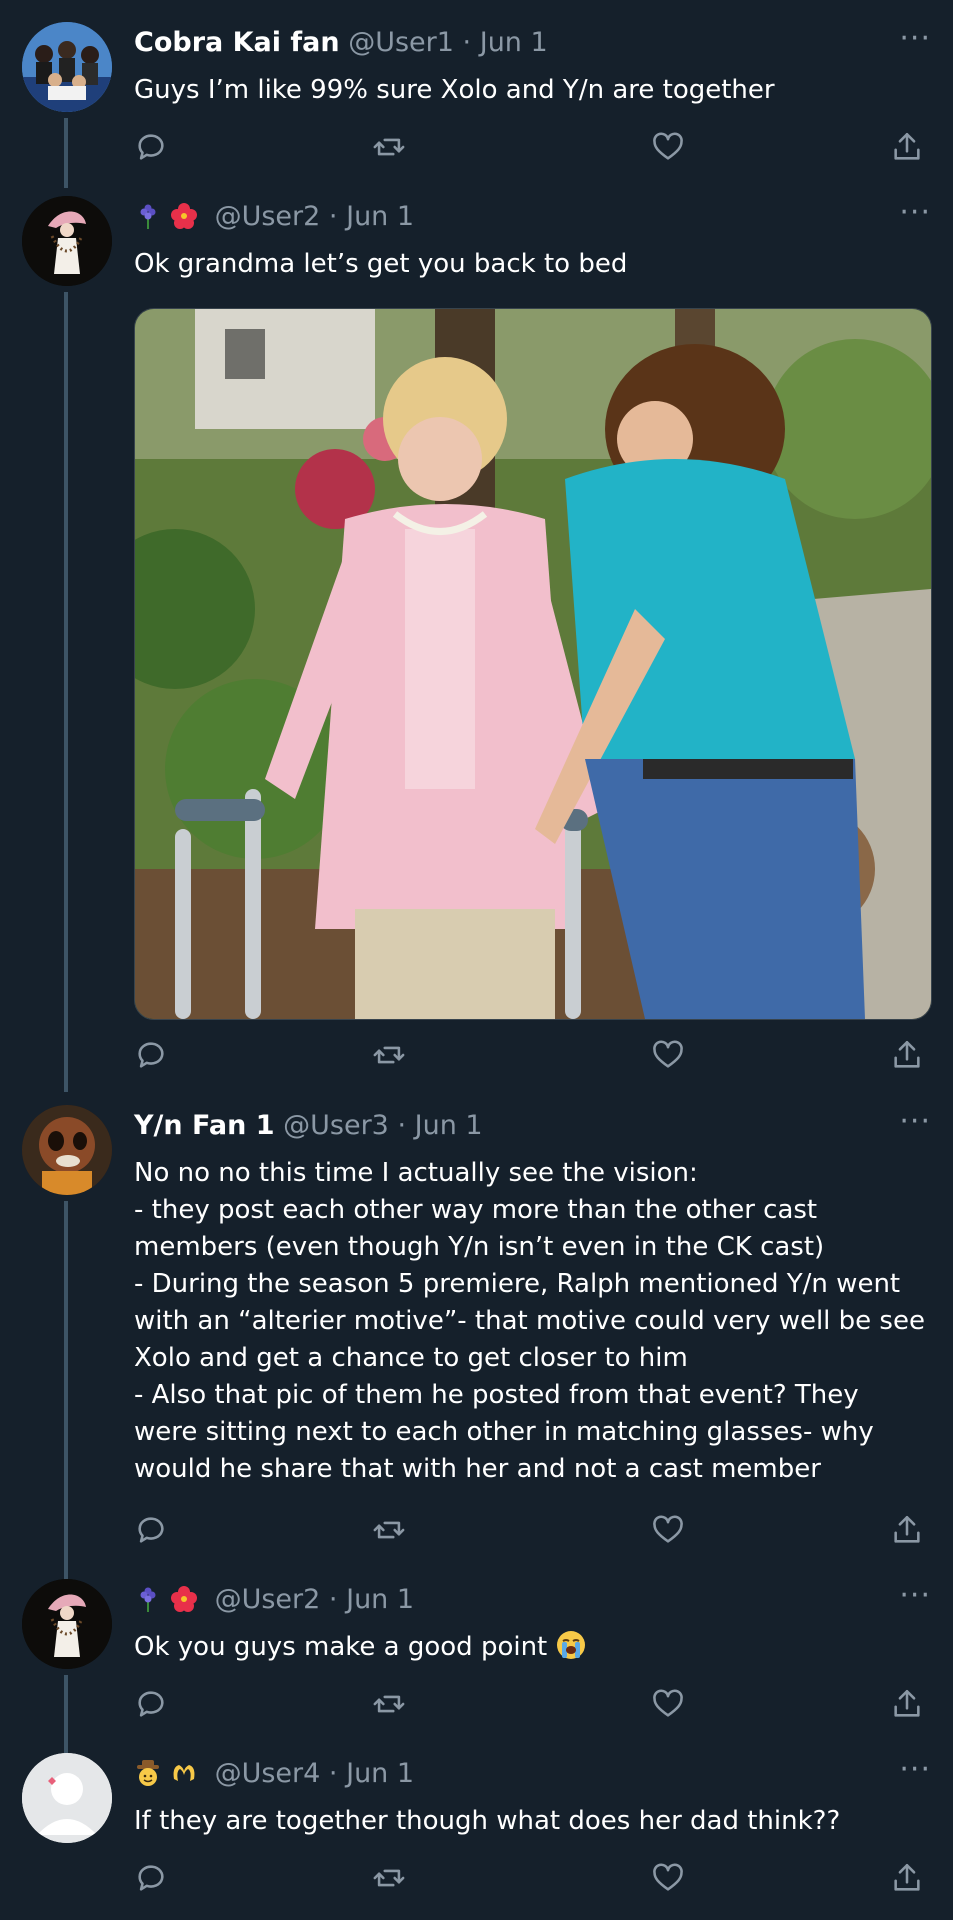 Image resolution: width=953 pixels, height=1920 pixels. I want to click on loudly-crying-face-icon, so click(570, 1645).